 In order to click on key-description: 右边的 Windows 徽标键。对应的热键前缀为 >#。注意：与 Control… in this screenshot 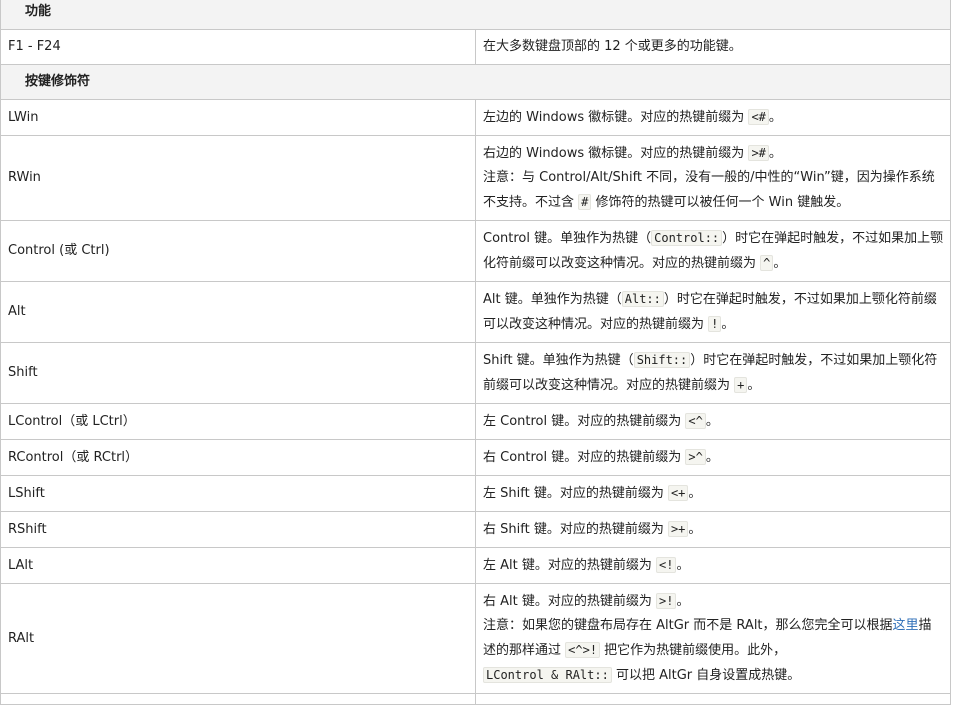, I will do `click(713, 178)`.